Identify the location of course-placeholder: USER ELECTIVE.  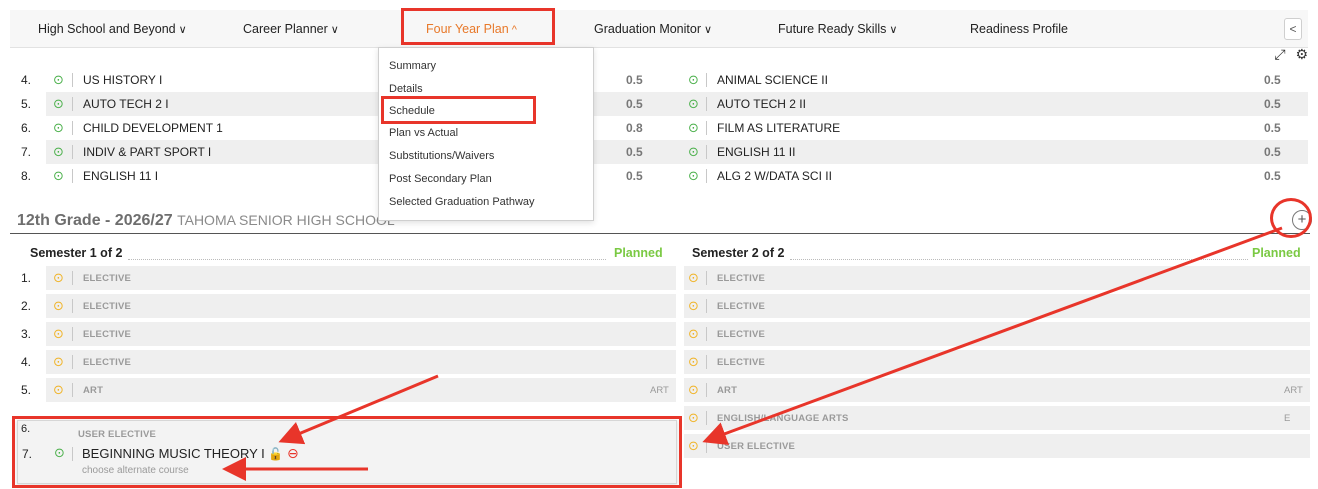
(756, 446).